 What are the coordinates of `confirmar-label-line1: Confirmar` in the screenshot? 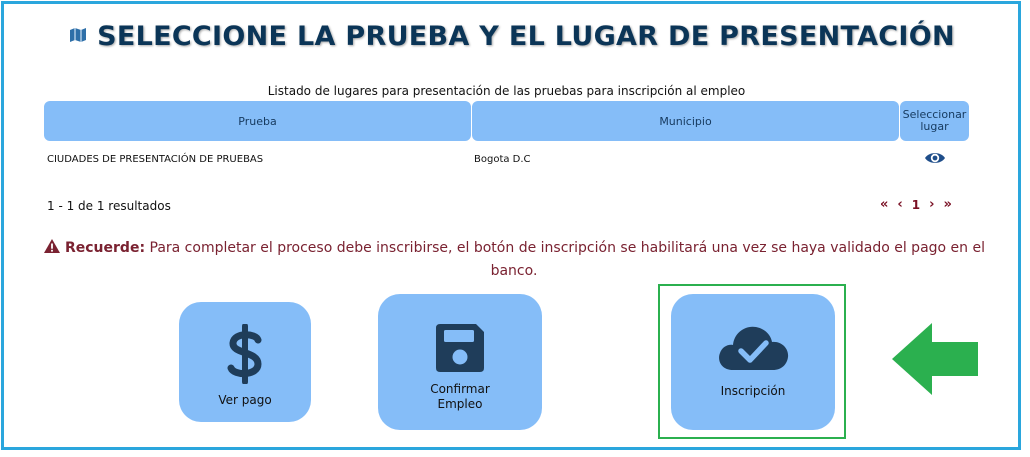 It's located at (460, 389).